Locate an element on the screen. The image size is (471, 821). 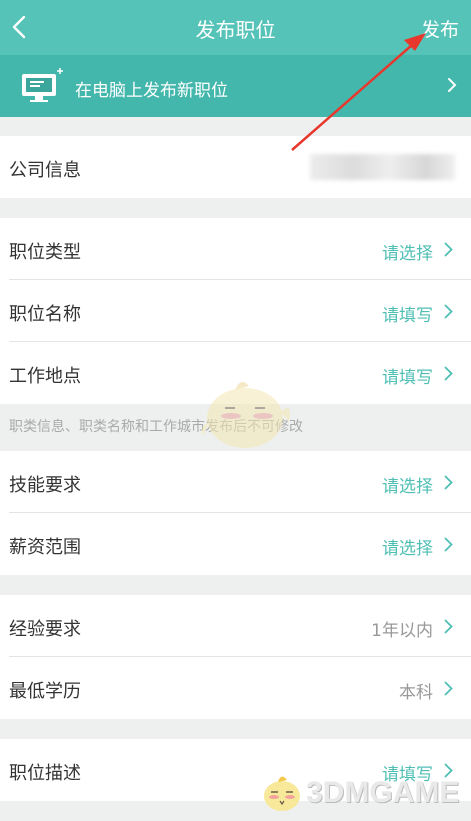
publish-button: 发布 is located at coordinates (440, 28).